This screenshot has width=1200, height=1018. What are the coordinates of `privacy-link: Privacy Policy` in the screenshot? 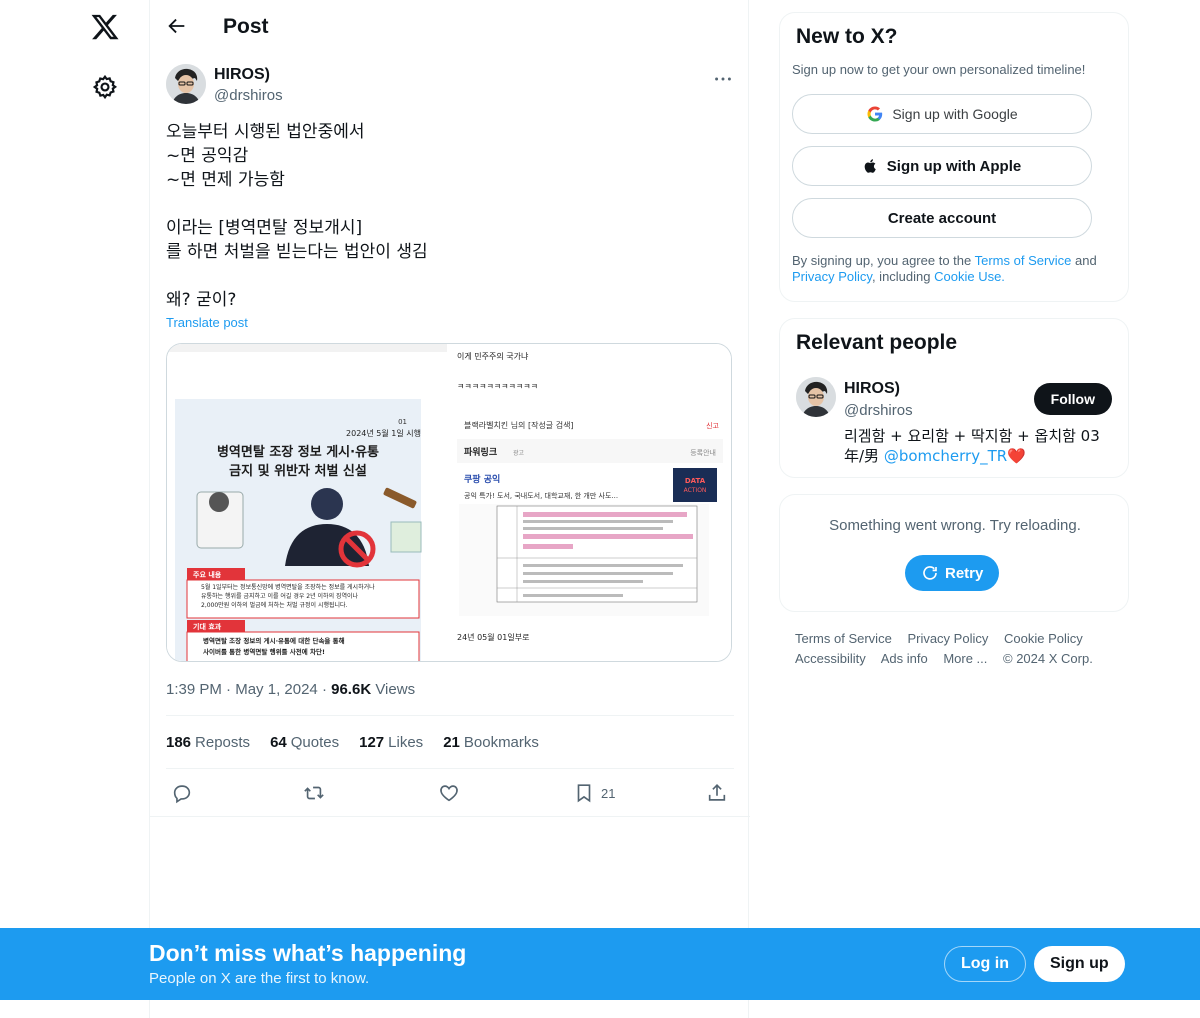 It's located at (832, 276).